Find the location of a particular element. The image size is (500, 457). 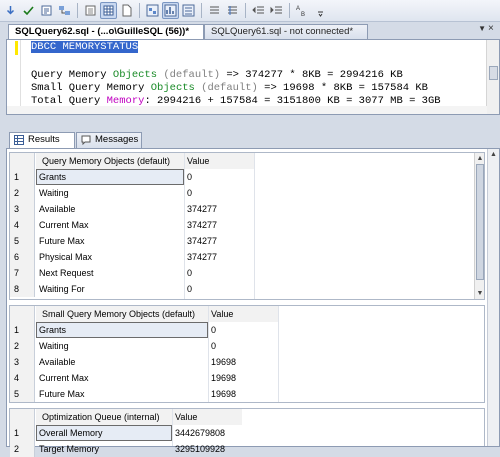

table-row: 2 Target Memory 3295109928 is located at coordinates (247, 449).